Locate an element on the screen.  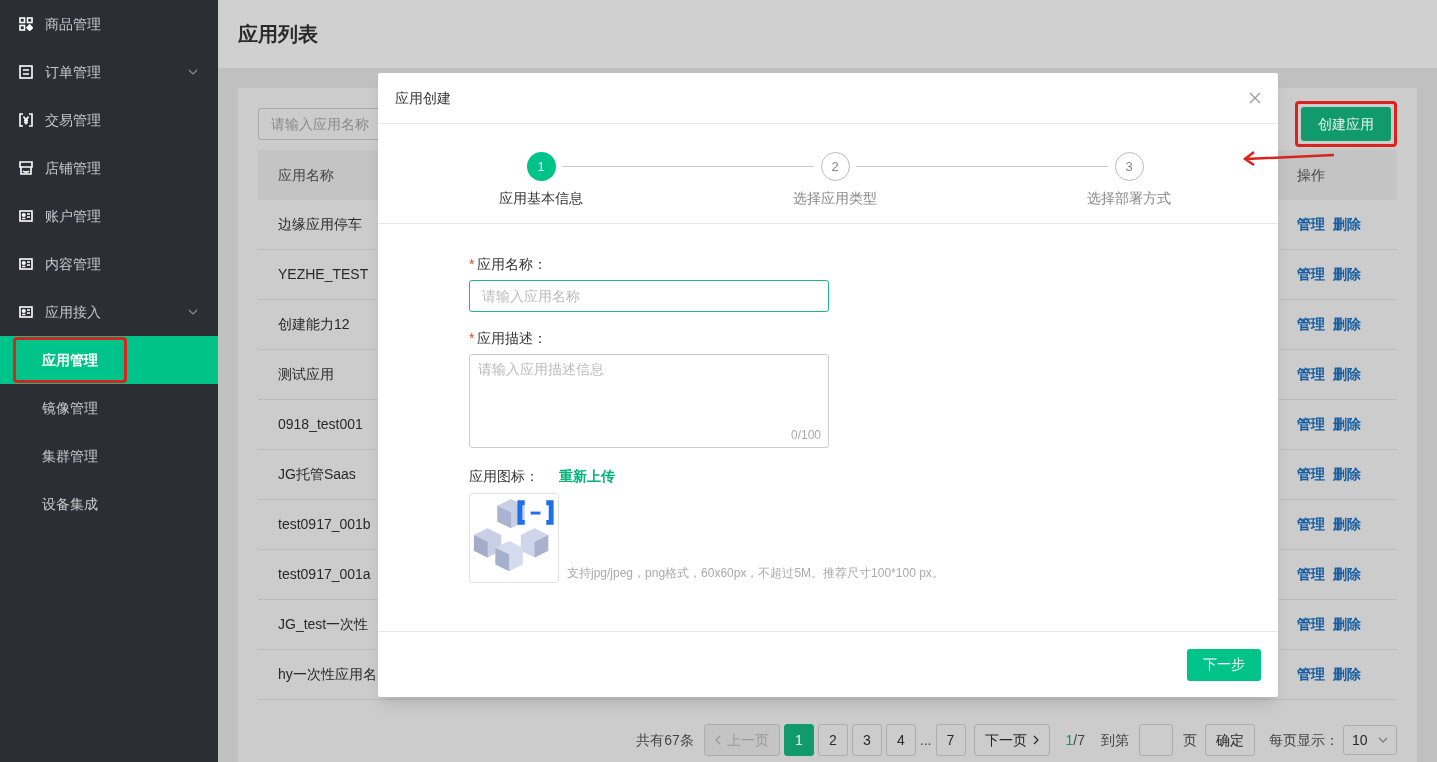
sidebar-item: 店铺管理 is located at coordinates (109, 168).